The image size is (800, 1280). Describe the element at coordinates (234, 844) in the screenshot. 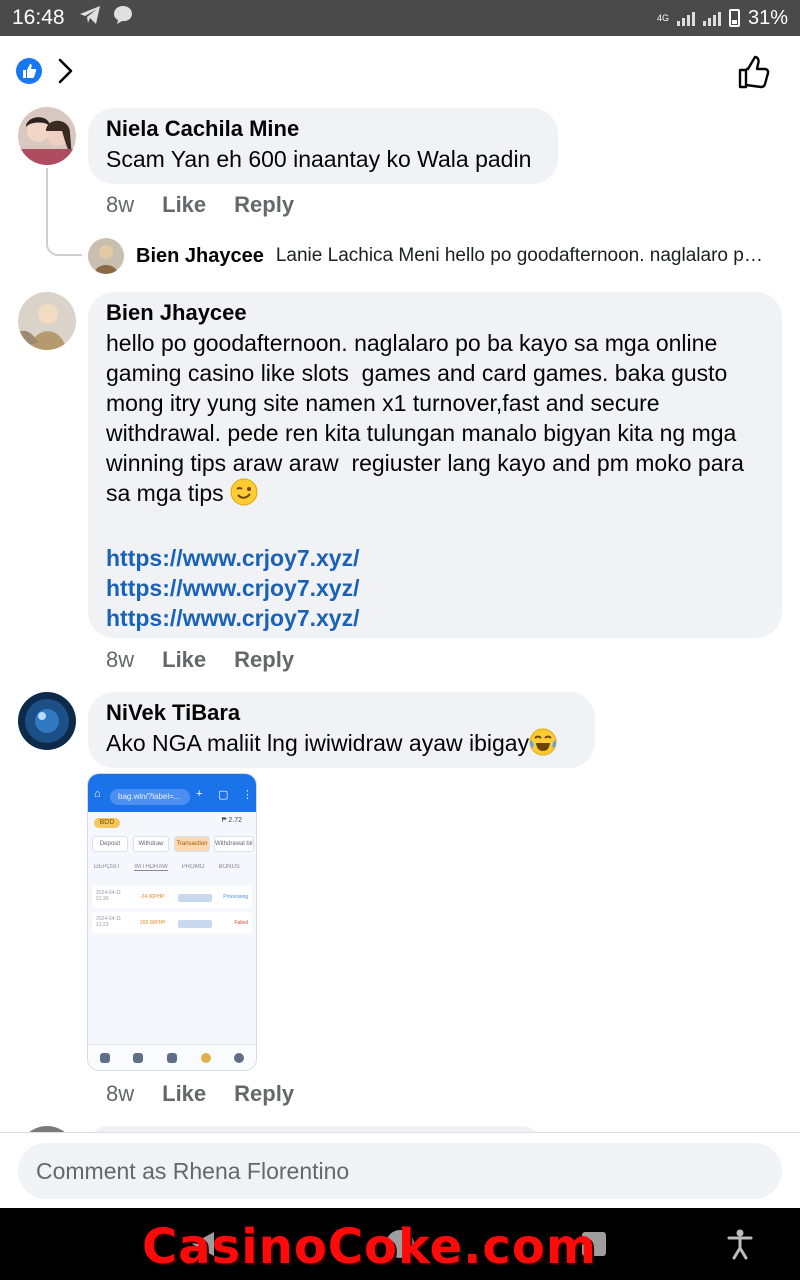

I see `withdrawal-binding-button: Withdrawal binding` at that location.